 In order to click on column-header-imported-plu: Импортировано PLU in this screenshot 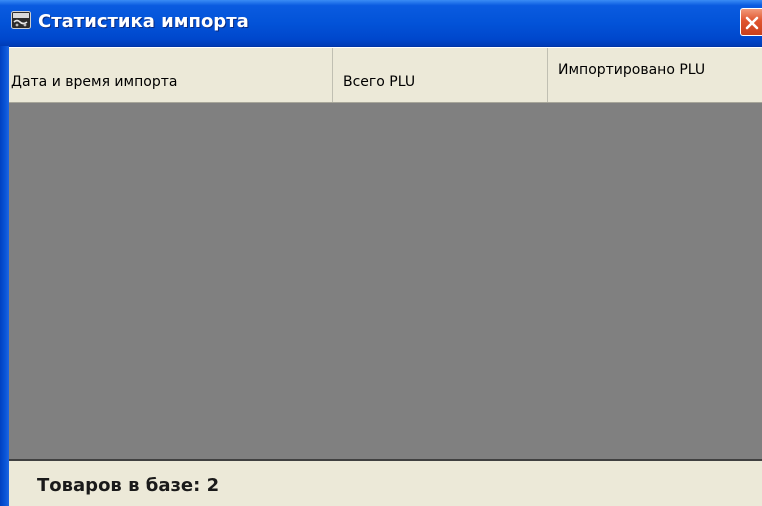, I will do `click(655, 75)`.